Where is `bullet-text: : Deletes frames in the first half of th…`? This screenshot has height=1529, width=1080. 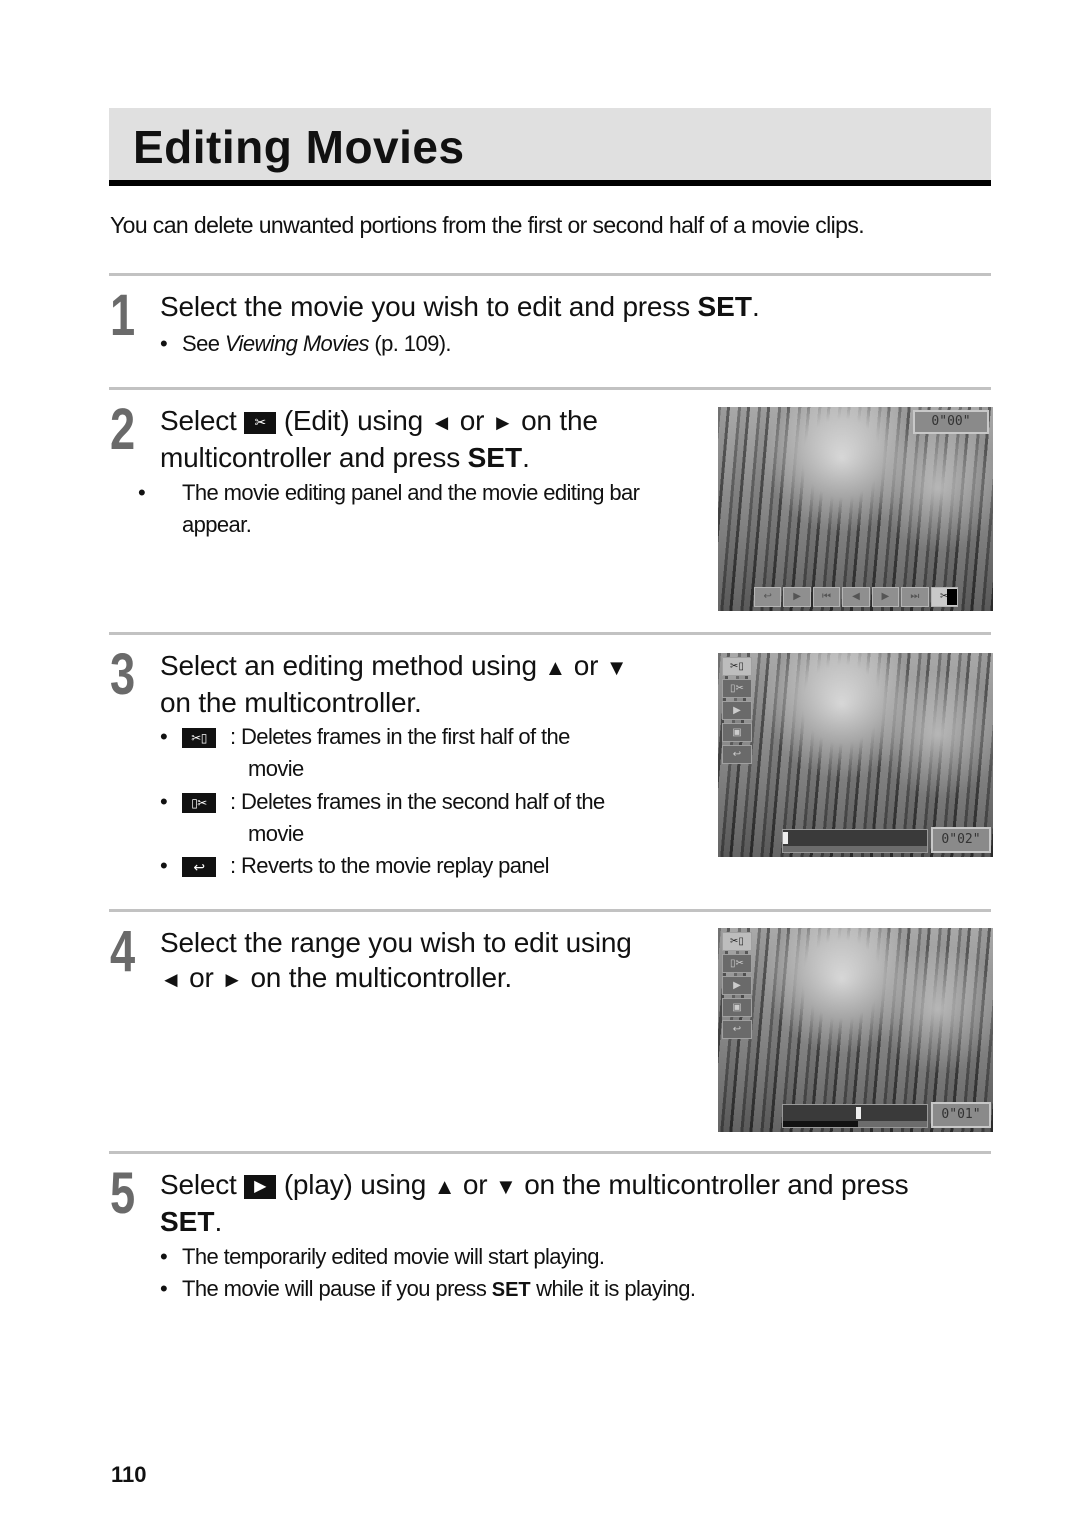 bullet-text: : Deletes frames in the first half of th… is located at coordinates (400, 736).